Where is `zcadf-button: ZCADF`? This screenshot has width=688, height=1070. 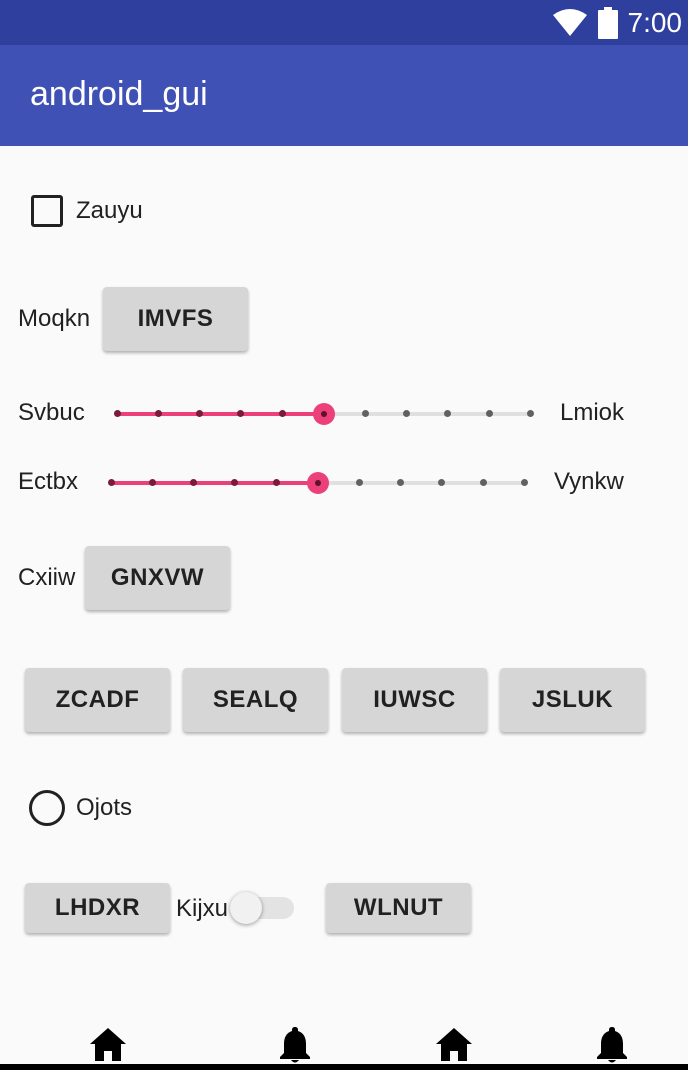
zcadf-button: ZCADF is located at coordinates (97, 700).